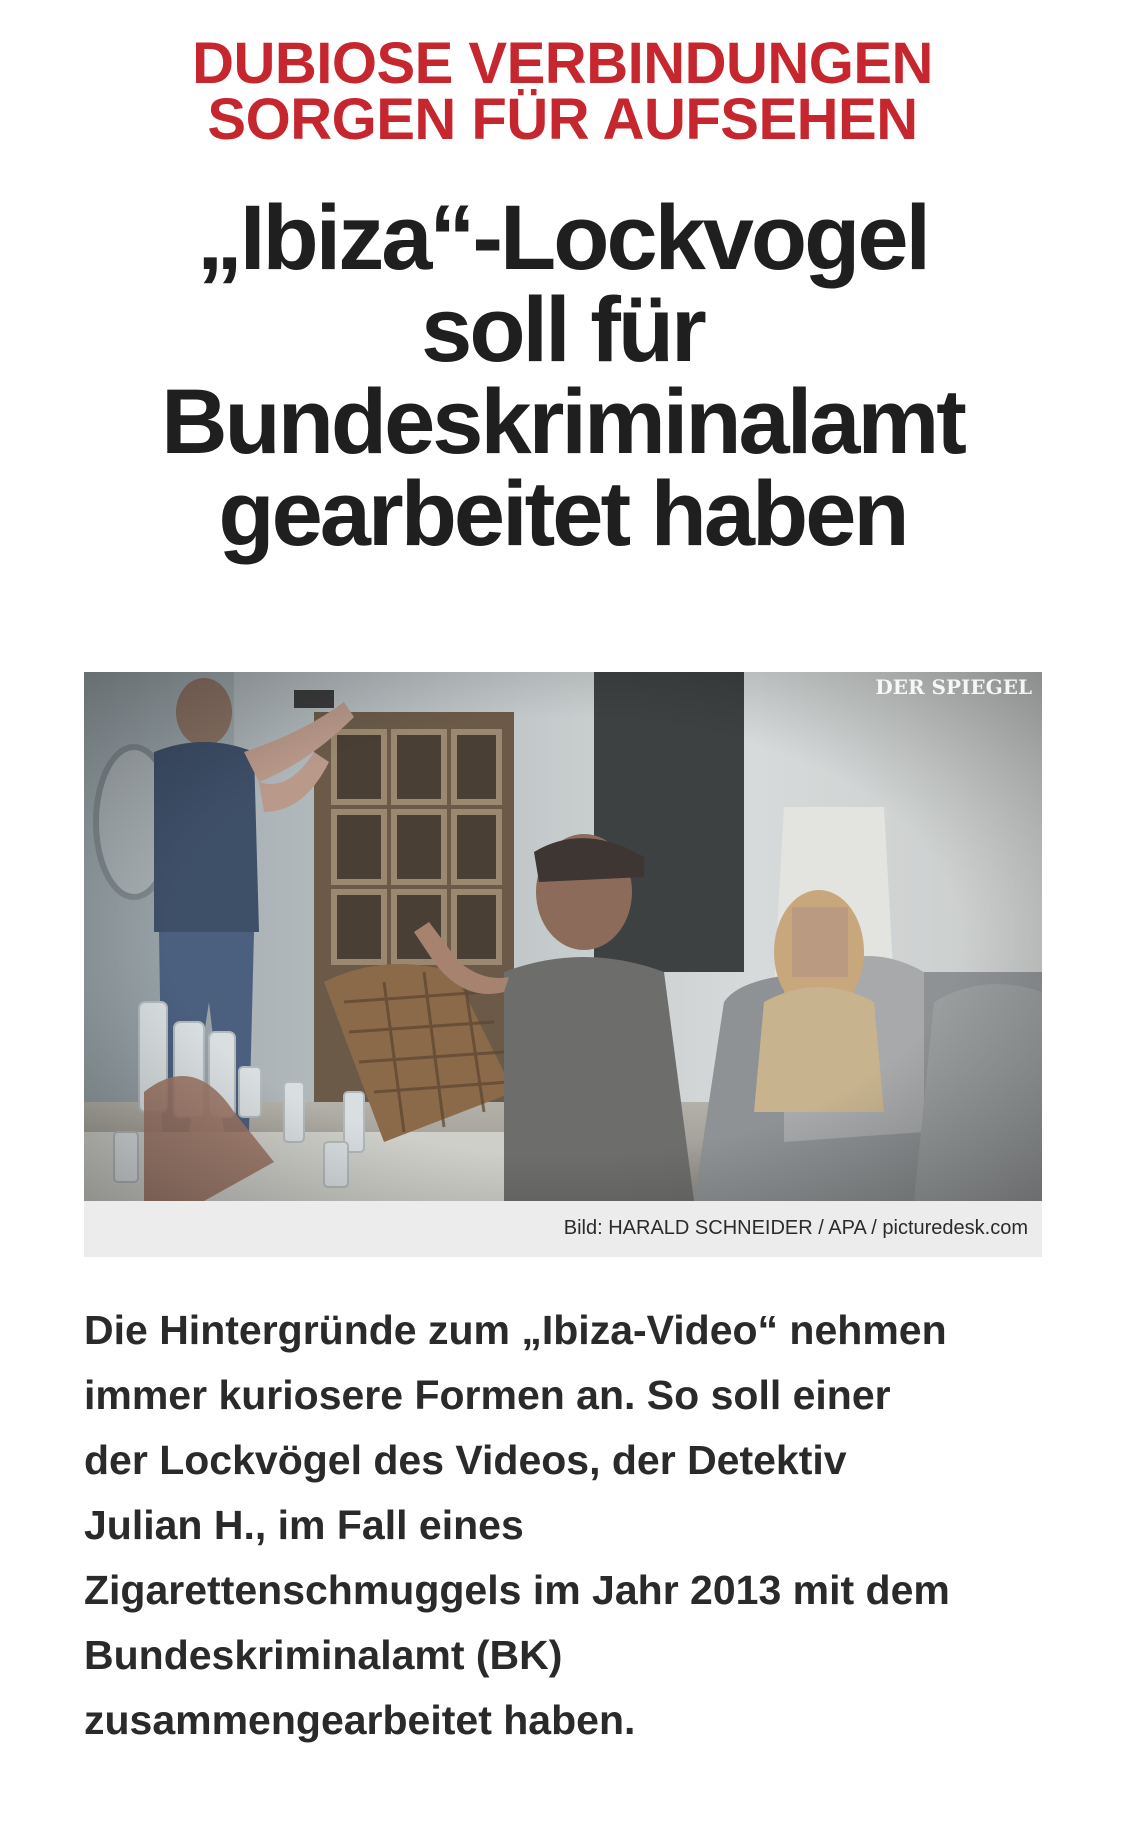 This screenshot has width=1125, height=1827. What do you see at coordinates (564, 422) in the screenshot?
I see `headline-line: Bundeskriminalamt` at bounding box center [564, 422].